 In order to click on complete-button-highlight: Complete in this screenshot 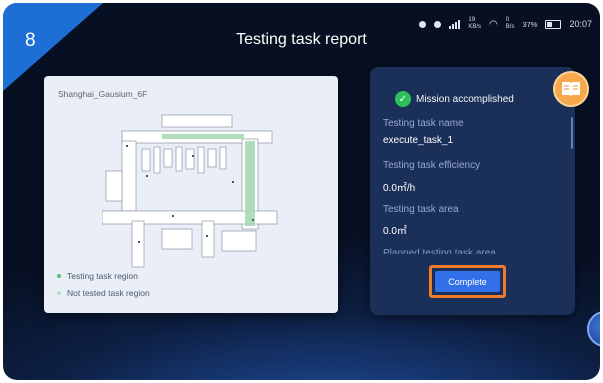, I will do `click(467, 281)`.